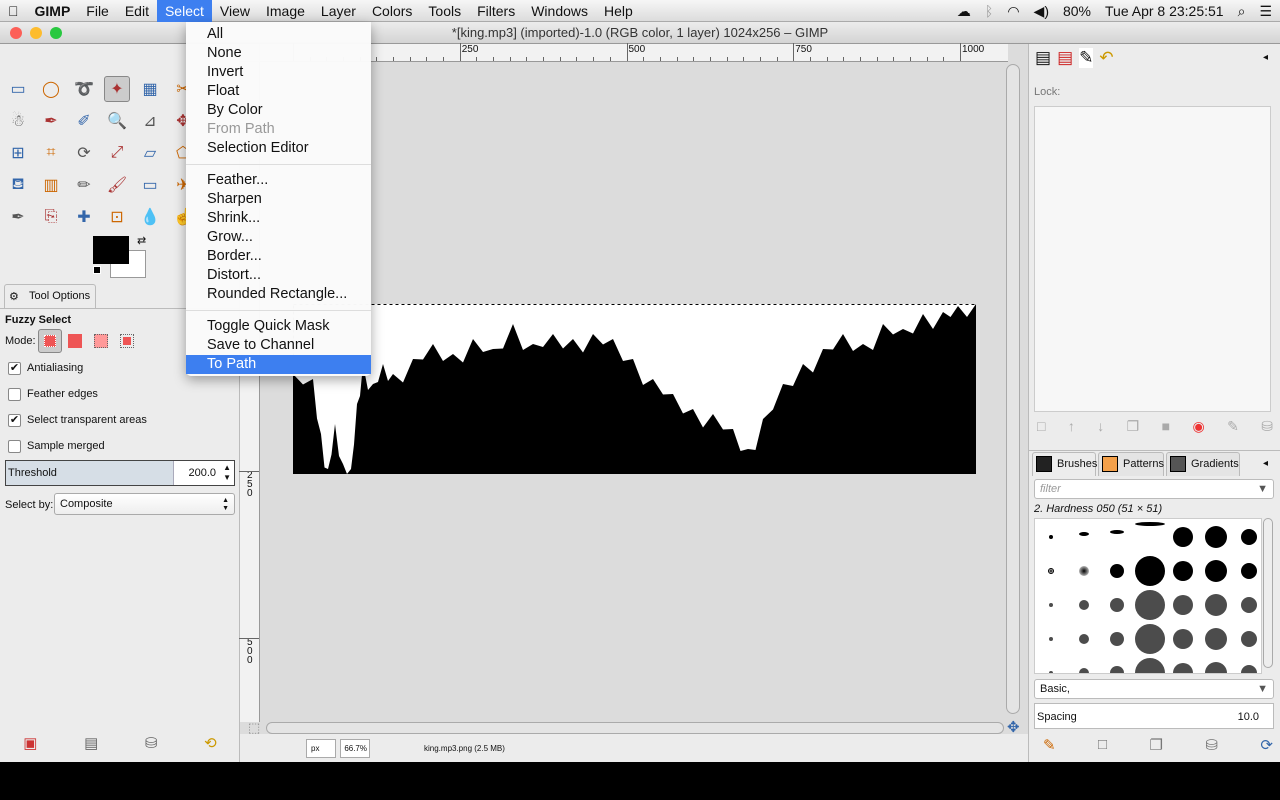 This screenshot has height=800, width=1280. Describe the element at coordinates (30, 743) in the screenshot. I see `save-options-icon: ▣` at that location.